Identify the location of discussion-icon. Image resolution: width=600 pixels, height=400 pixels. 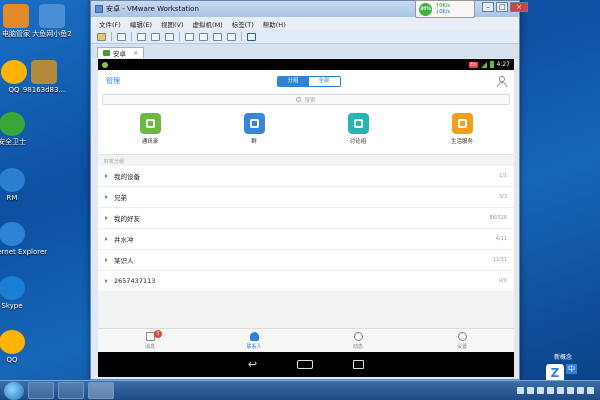
(358, 123).